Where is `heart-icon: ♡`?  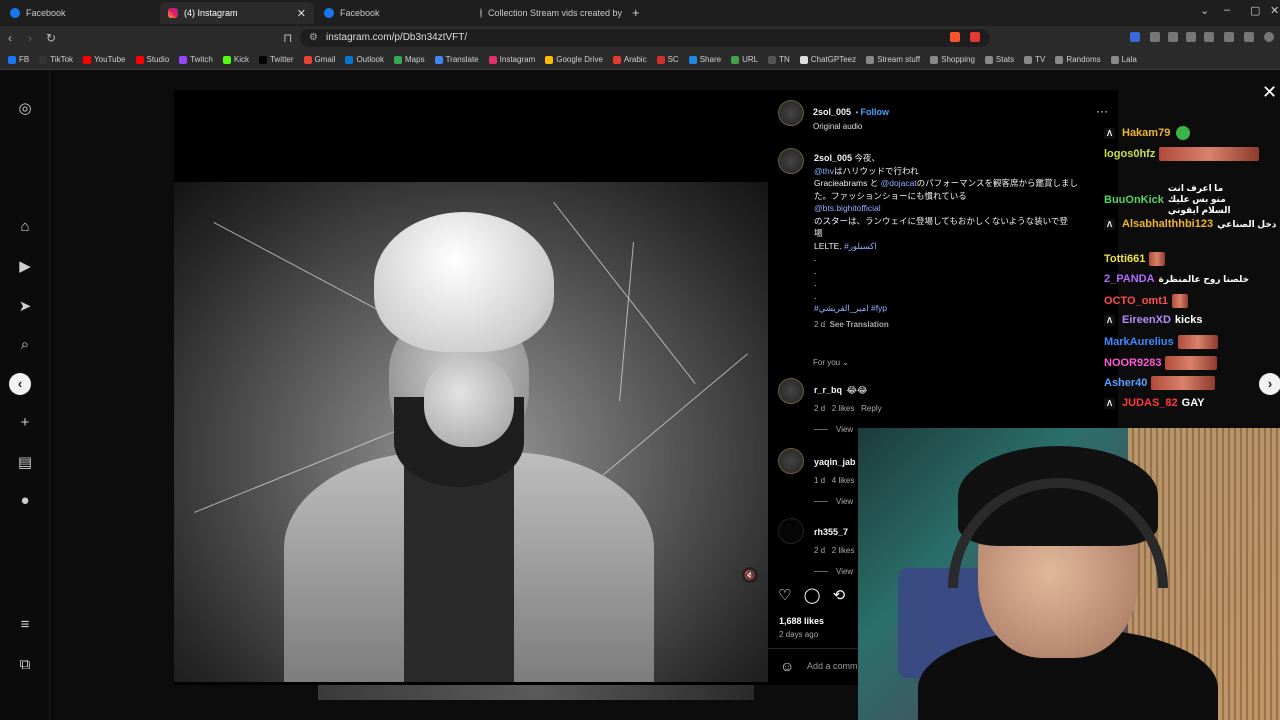 heart-icon: ♡ is located at coordinates (784, 595).